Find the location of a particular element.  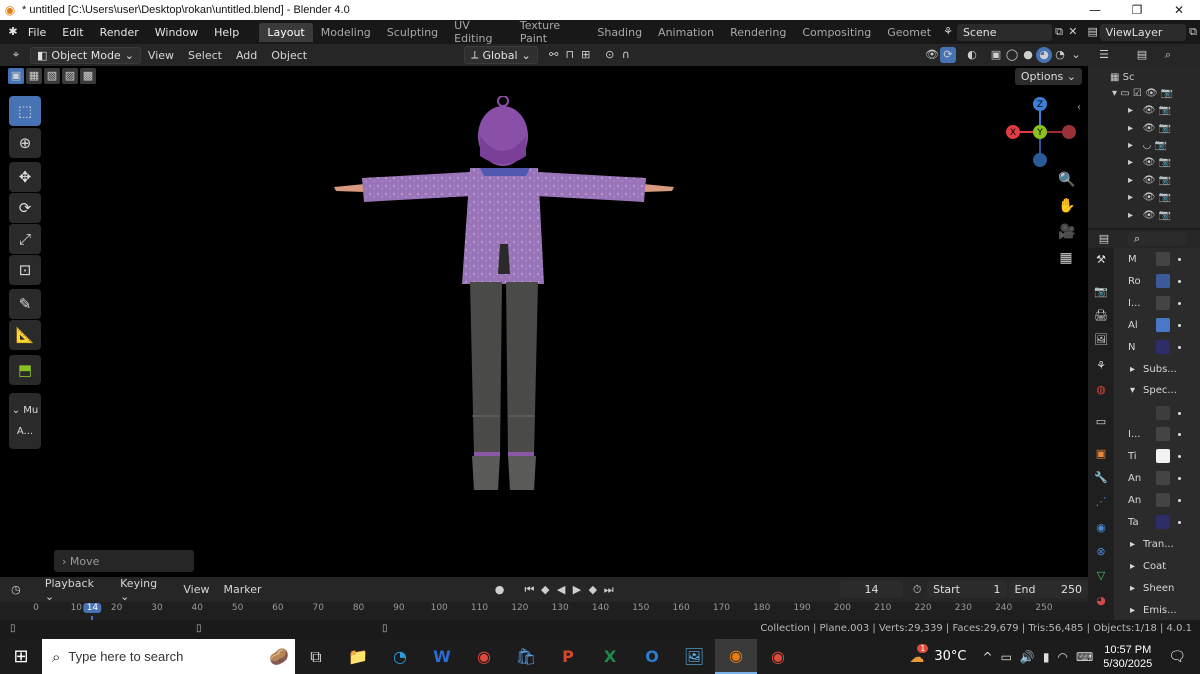

cursor-tool: ⊕ is located at coordinates (25, 143).